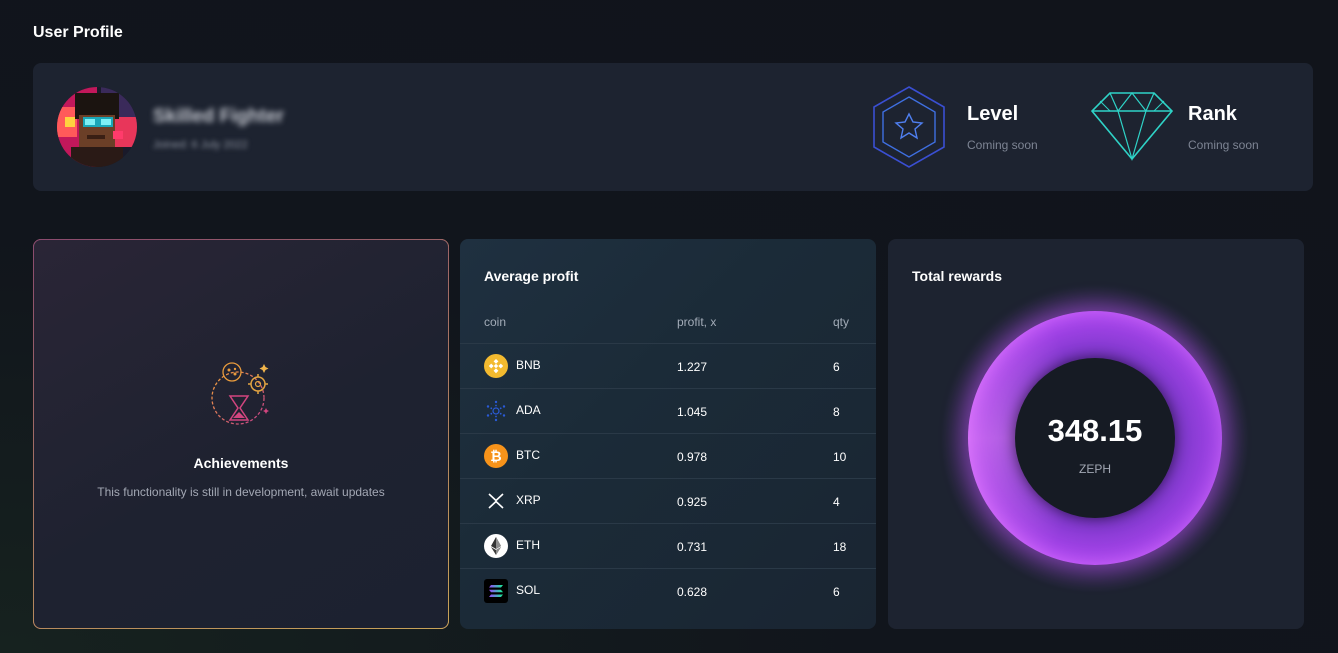 Image resolution: width=1338 pixels, height=653 pixels. Describe the element at coordinates (836, 502) in the screenshot. I see `coin-qty: 4` at that location.